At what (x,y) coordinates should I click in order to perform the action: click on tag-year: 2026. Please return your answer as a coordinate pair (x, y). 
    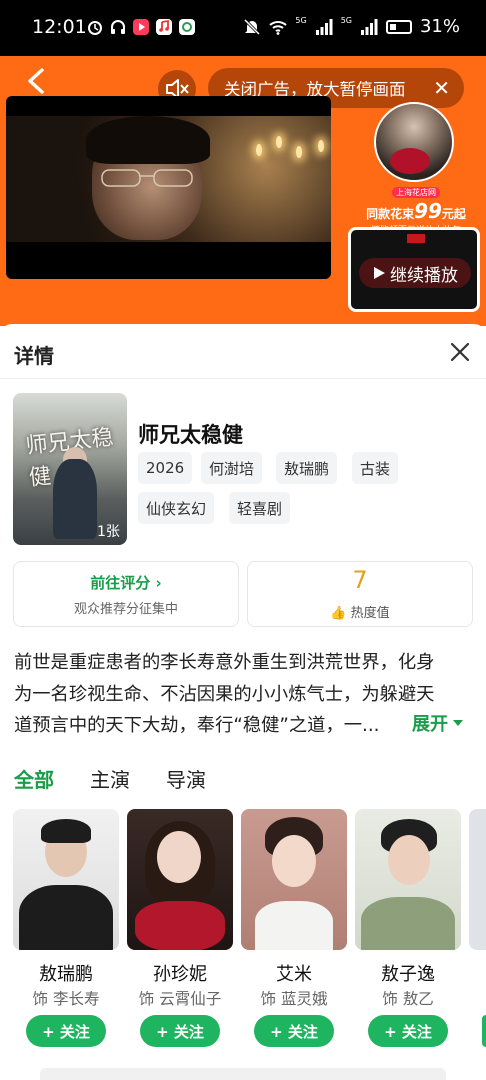
    Looking at the image, I should click on (165, 468).